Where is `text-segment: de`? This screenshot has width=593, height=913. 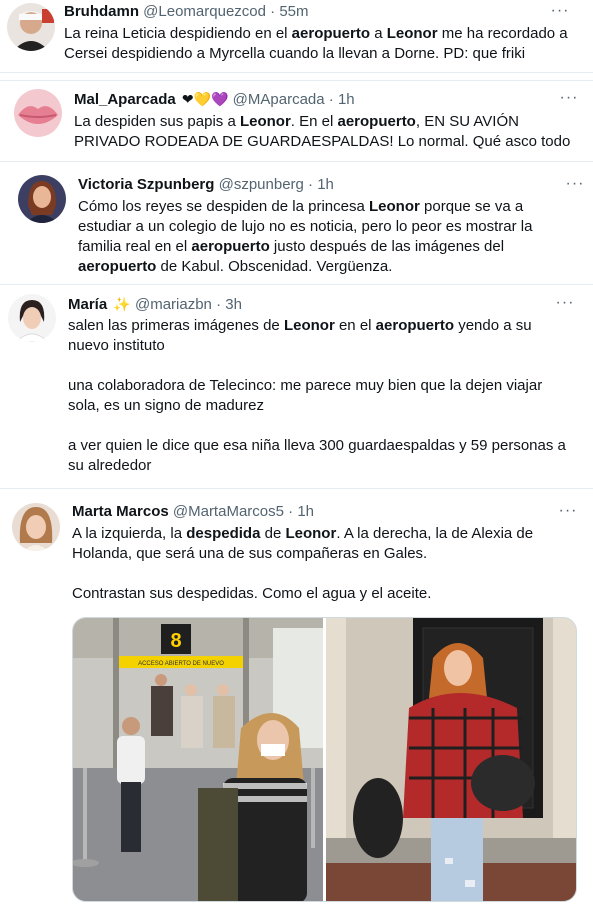
text-segment: de is located at coordinates (273, 533).